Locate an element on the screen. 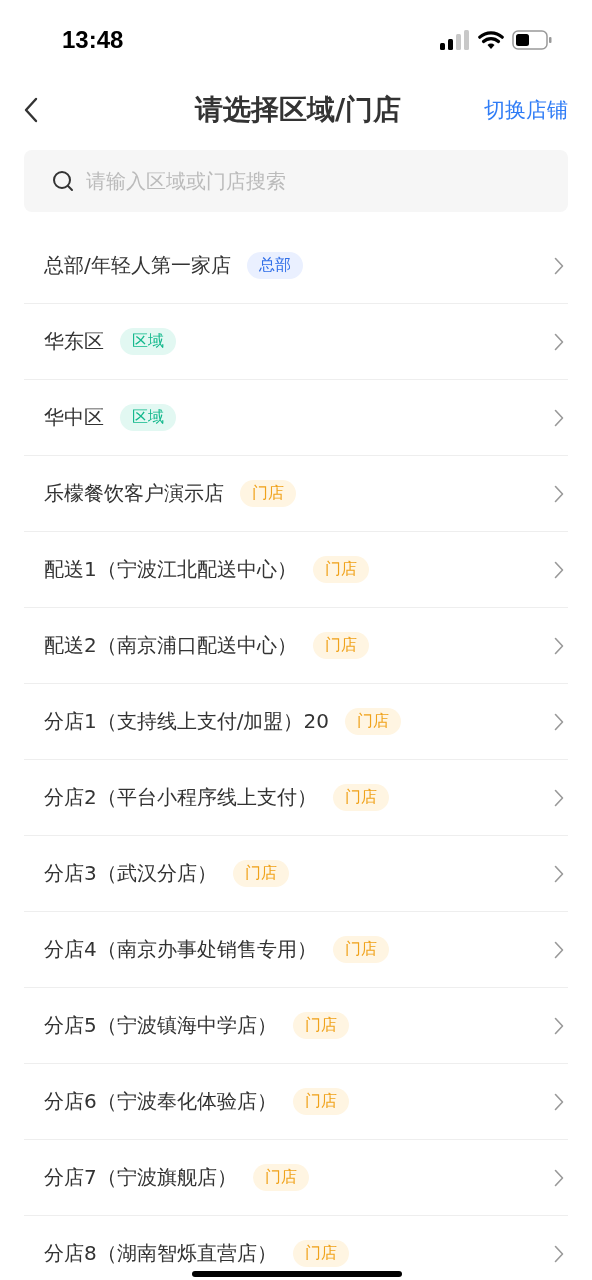  page-title: 请选择区域/门店 is located at coordinates (298, 110).